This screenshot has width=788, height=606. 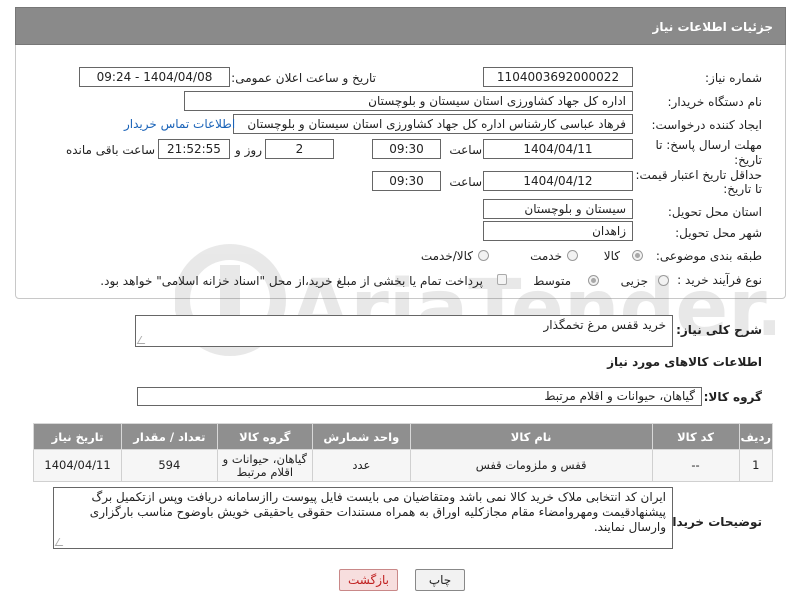 I want to click on panel-title: جزئیات اطلاعات نیاز, so click(x=712, y=27).